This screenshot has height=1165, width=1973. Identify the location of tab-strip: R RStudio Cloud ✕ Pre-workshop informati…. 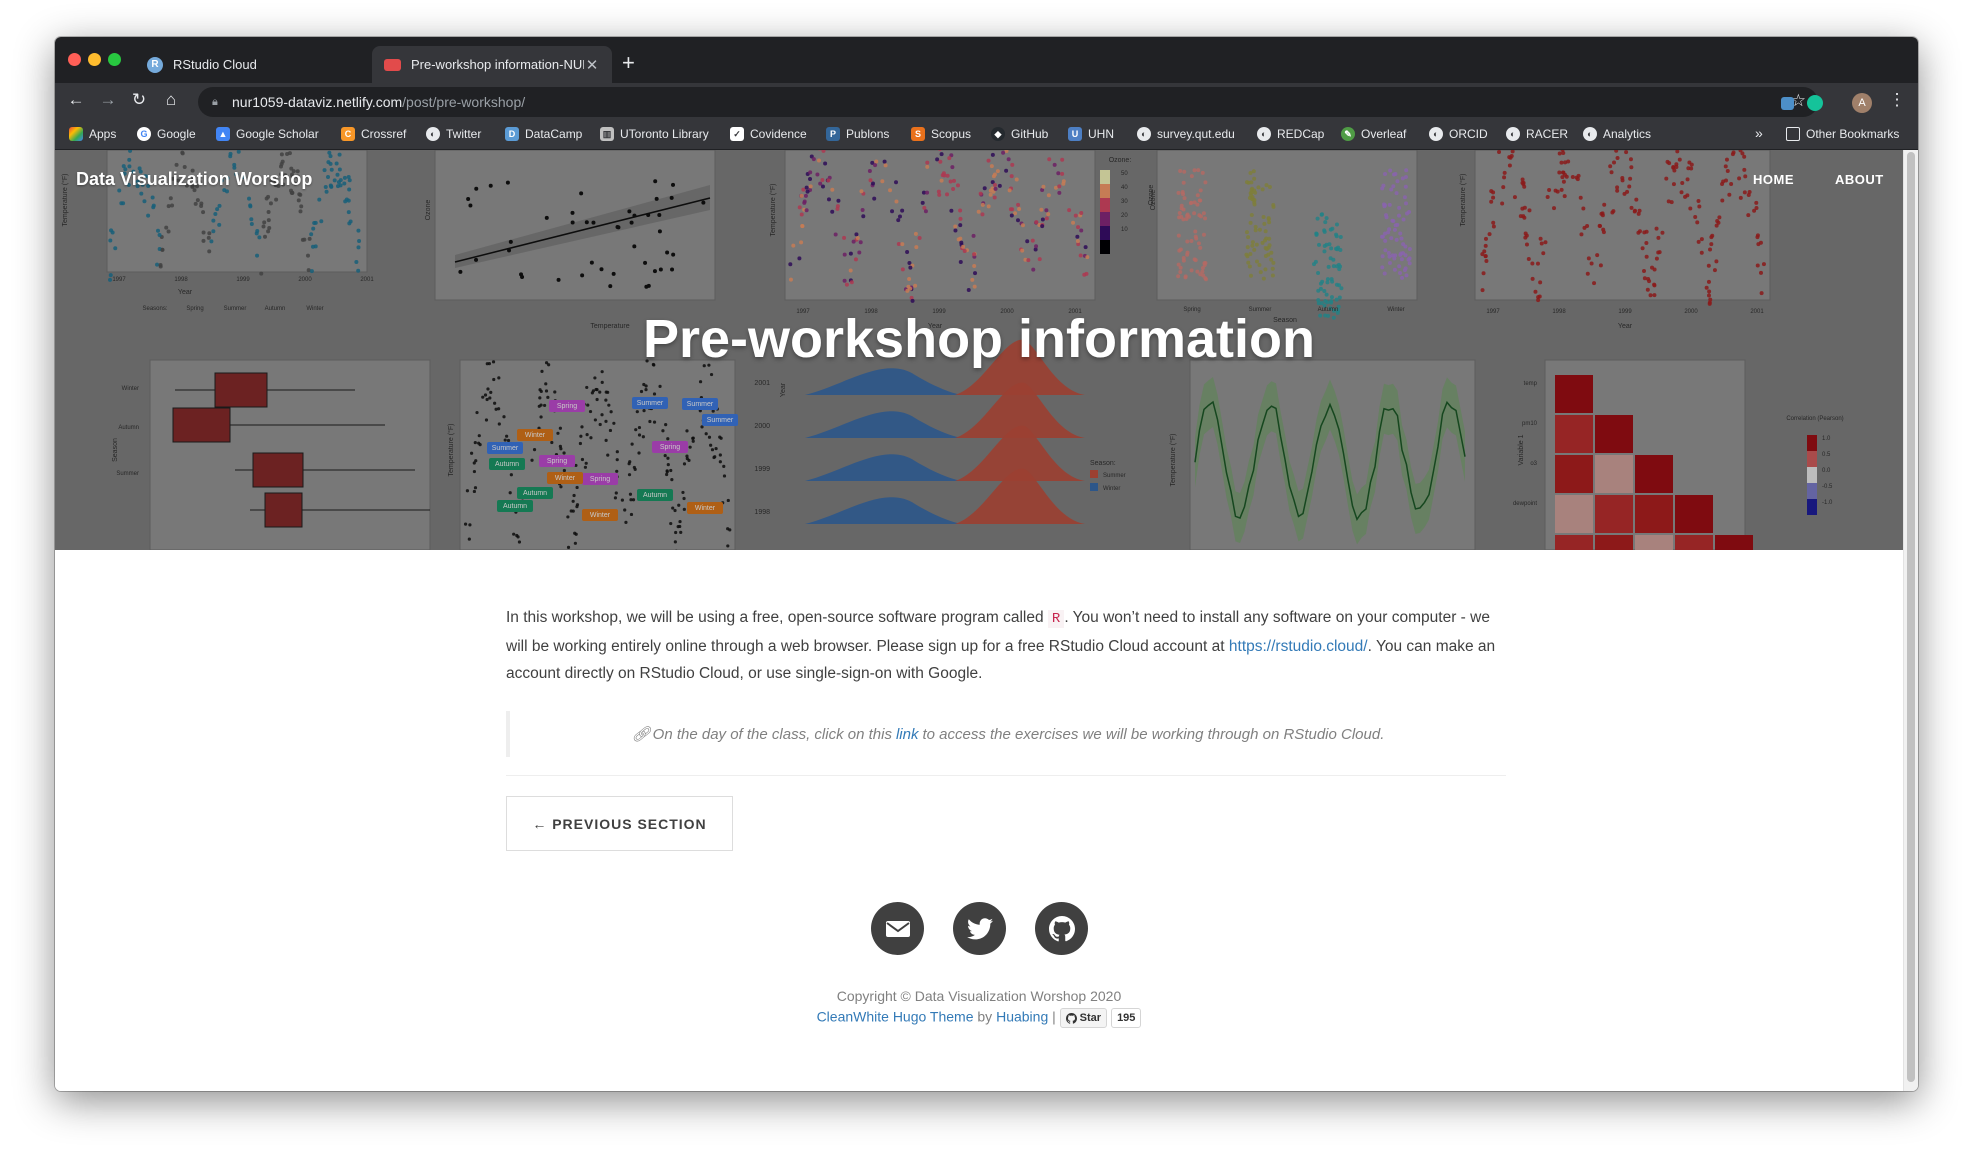
(986, 60).